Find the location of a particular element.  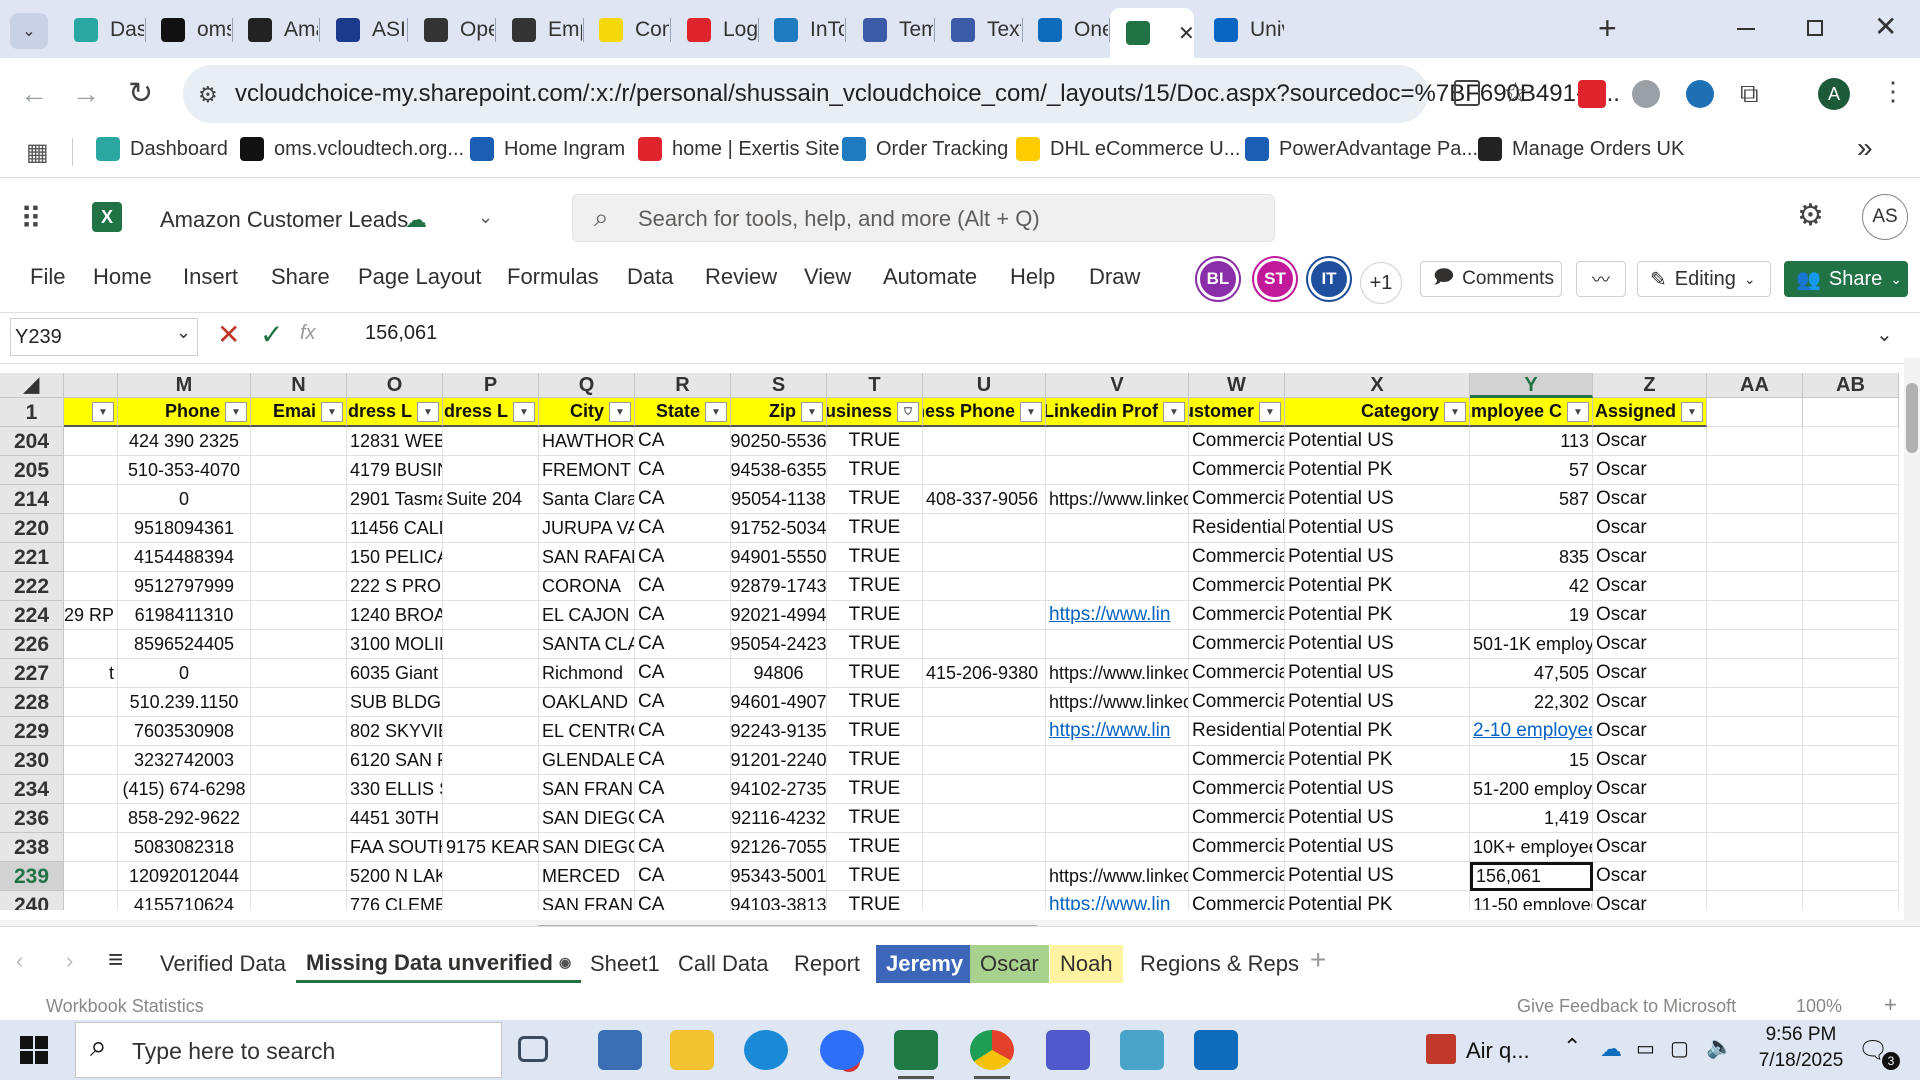

close-window-button: ✕ is located at coordinates (1885, 26).